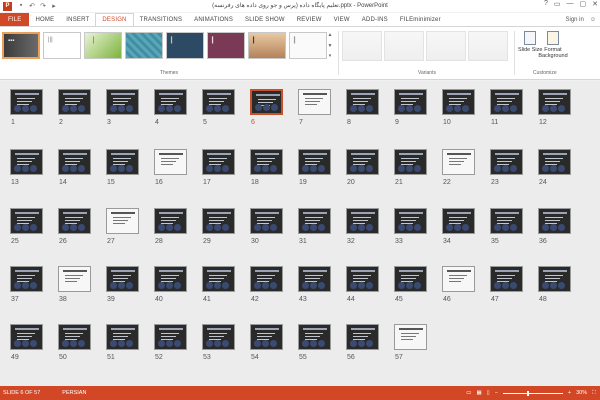 This screenshot has width=600, height=400. Describe the element at coordinates (330, 56) in the screenshot. I see `more-icon: ▾` at that location.